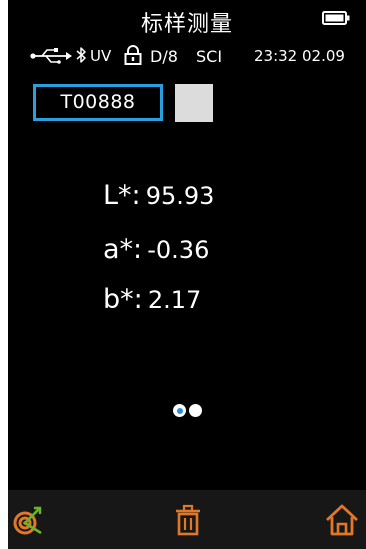 This screenshot has width=366, height=549. I want to click on measurement-b: b*: 2.17, so click(152, 299).